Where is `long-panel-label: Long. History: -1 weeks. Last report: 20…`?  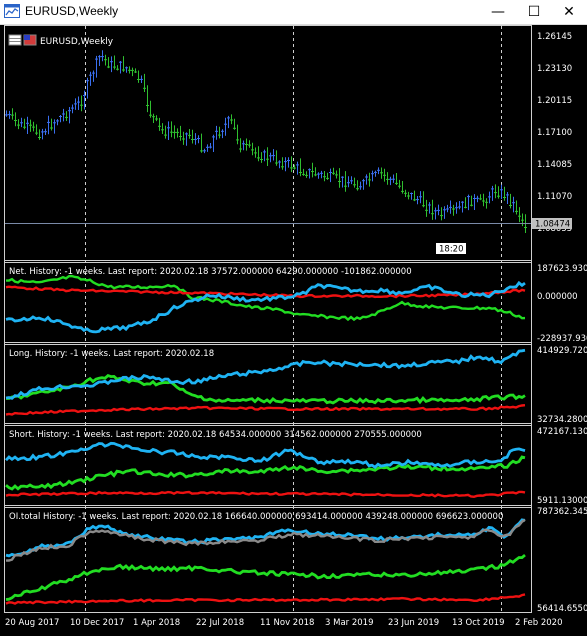 long-panel-label: Long. History: -1 weeks. Last report: 20… is located at coordinates (111, 354).